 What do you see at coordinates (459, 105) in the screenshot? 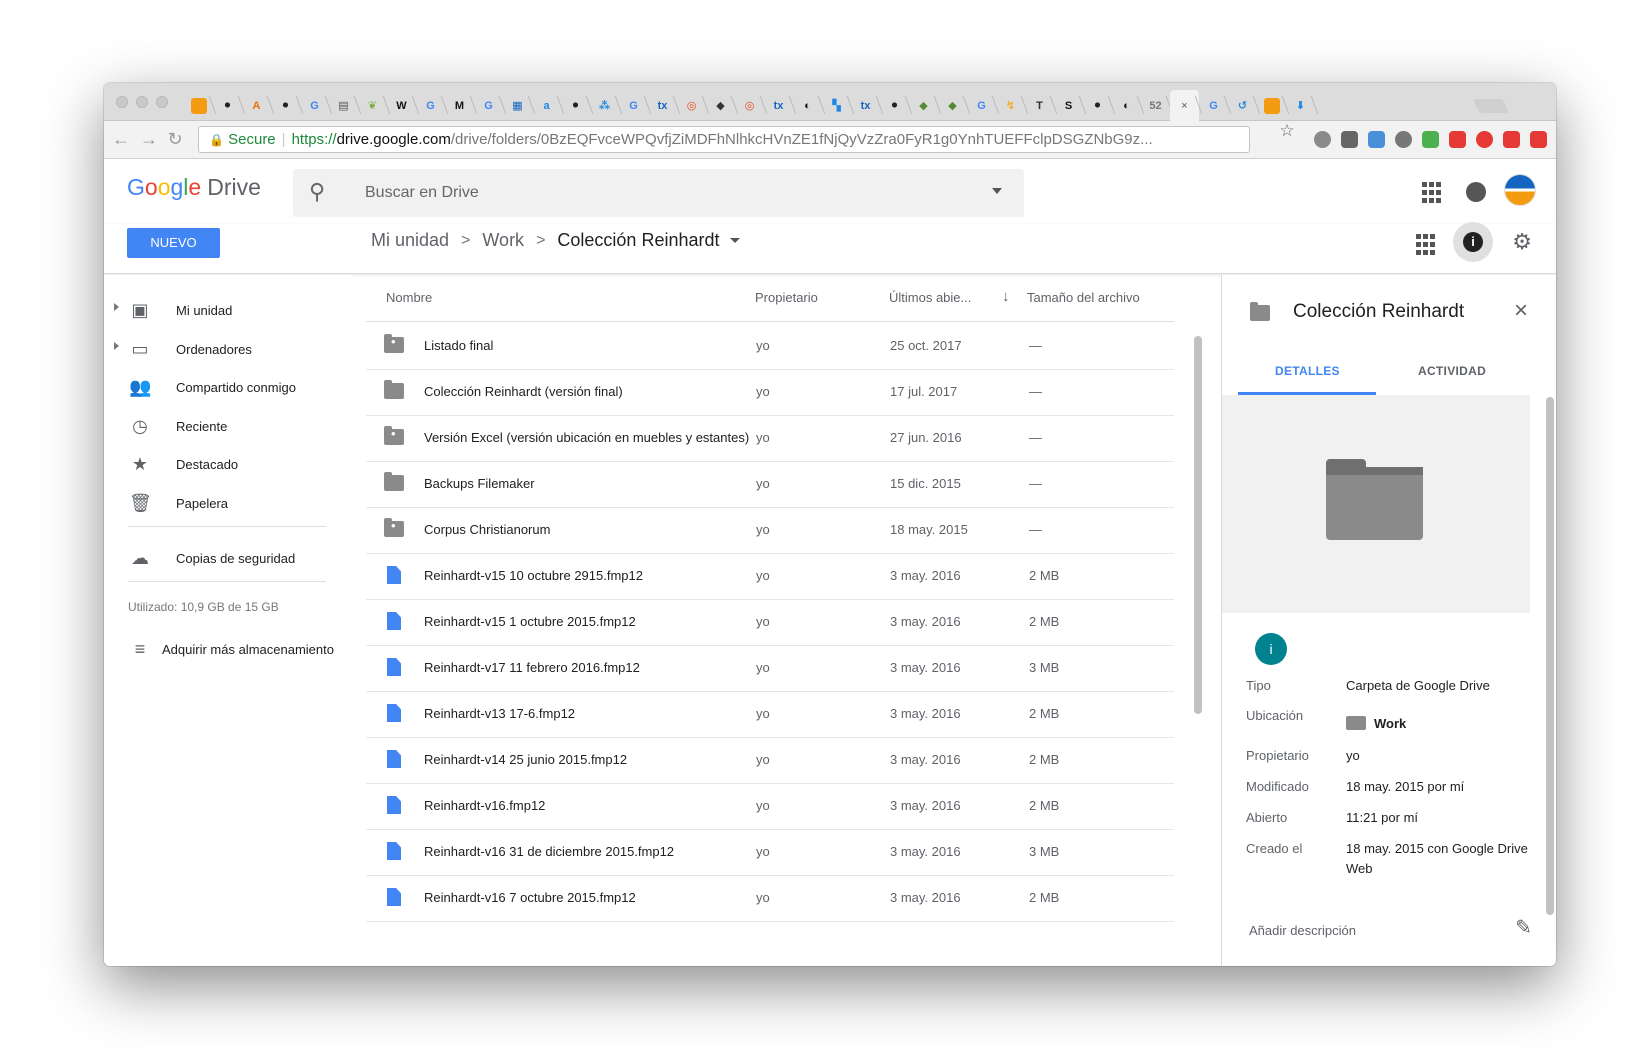
I see `browser-tab: M` at bounding box center [459, 105].